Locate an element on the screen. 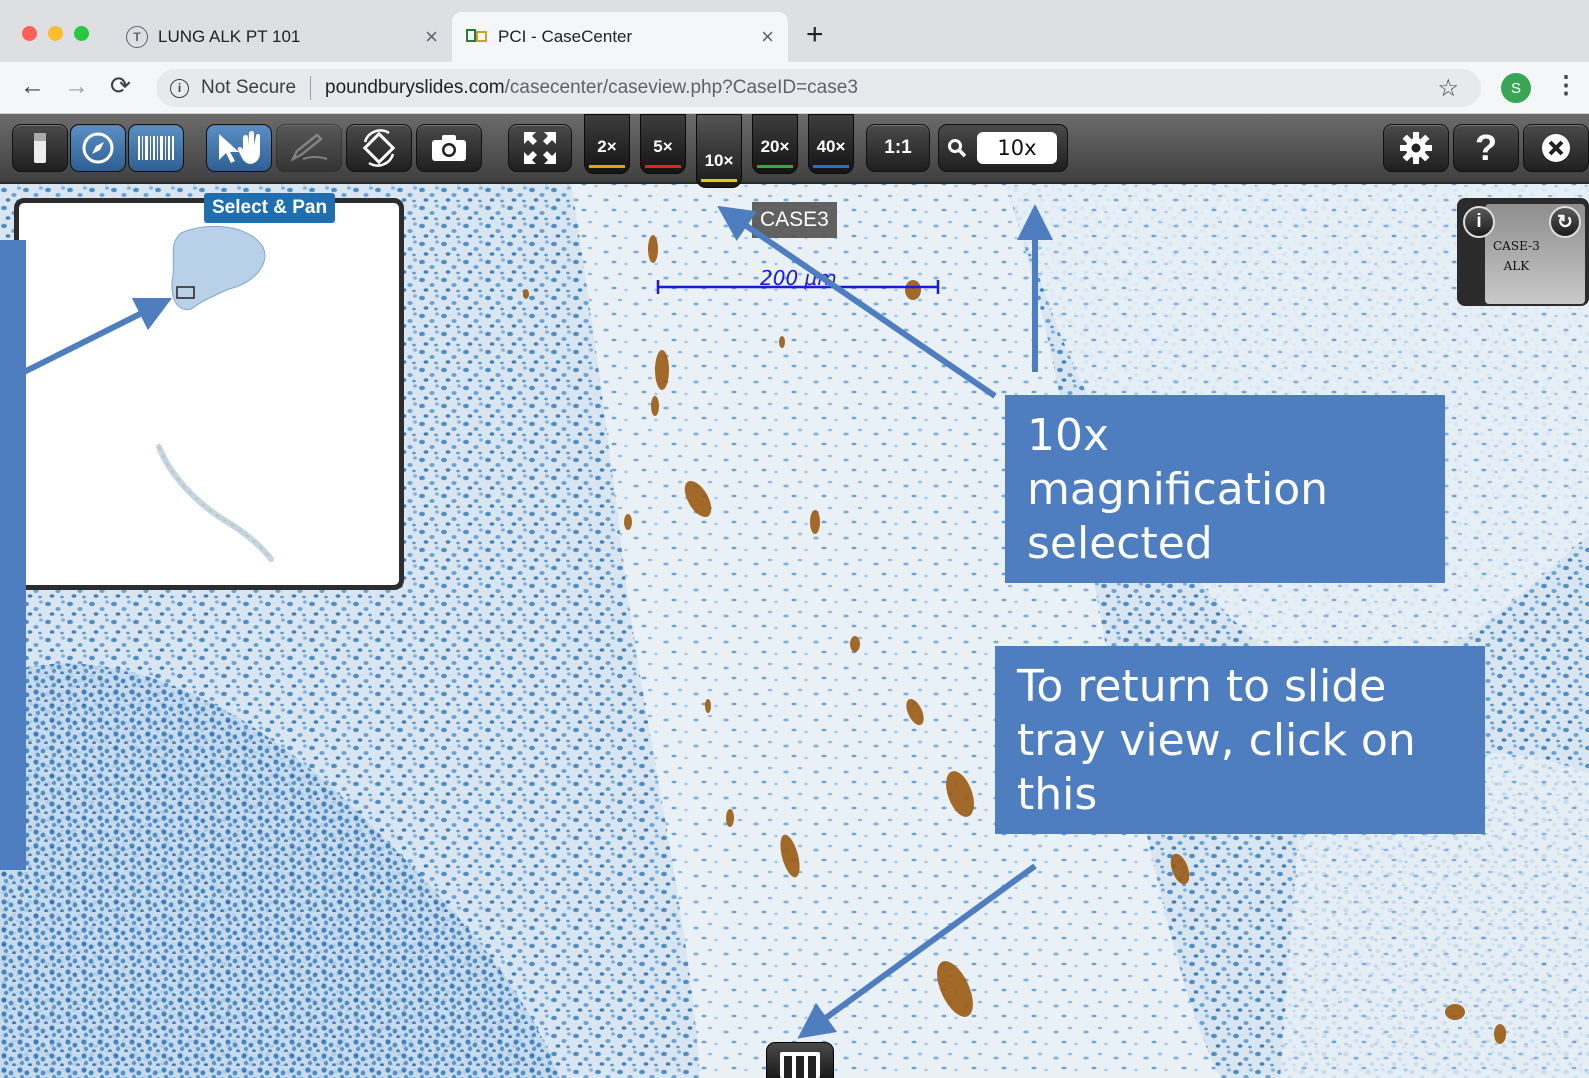 This screenshot has height=1078, width=1589. question-mark-icon: ? is located at coordinates (1486, 147).